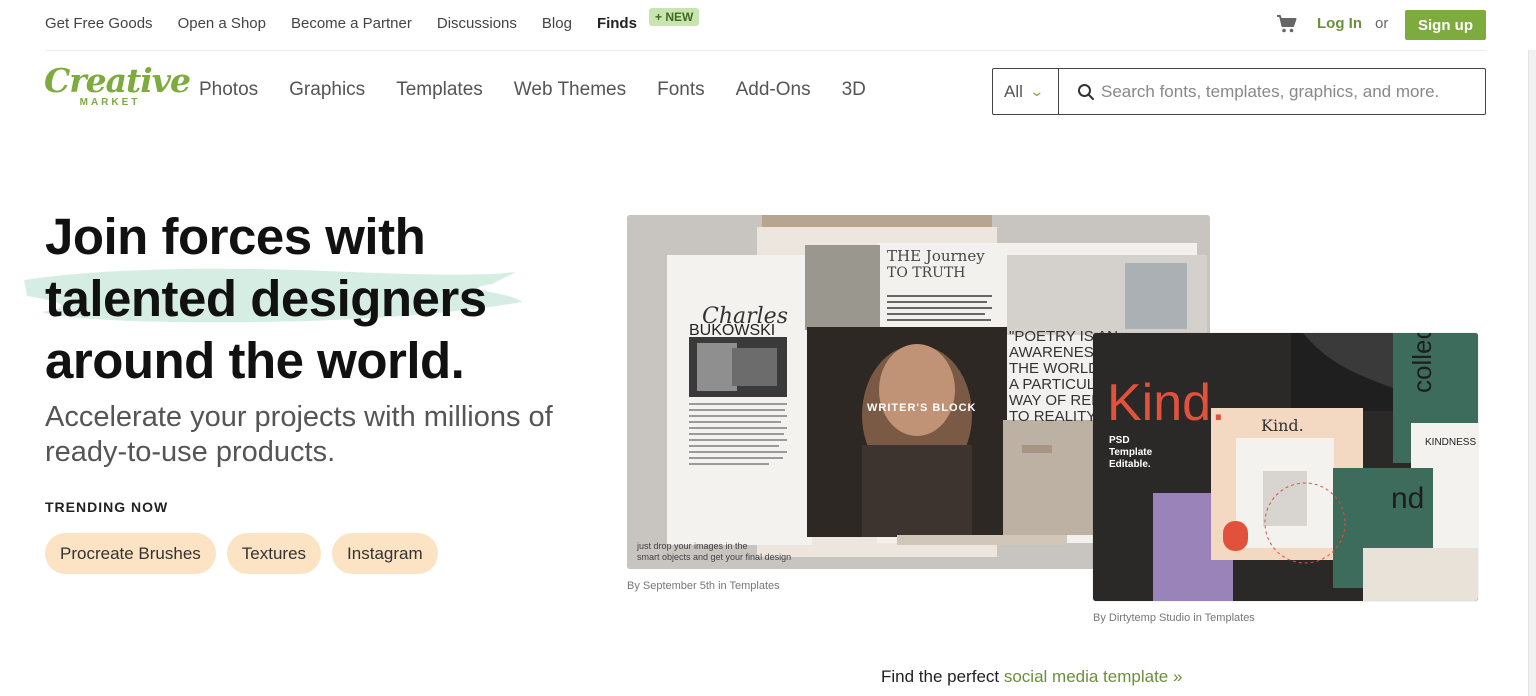 Image resolution: width=1536 pixels, height=696 pixels. What do you see at coordinates (922, 408) in the screenshot?
I see `text-writers-block: WRITER'S BLOCK` at bounding box center [922, 408].